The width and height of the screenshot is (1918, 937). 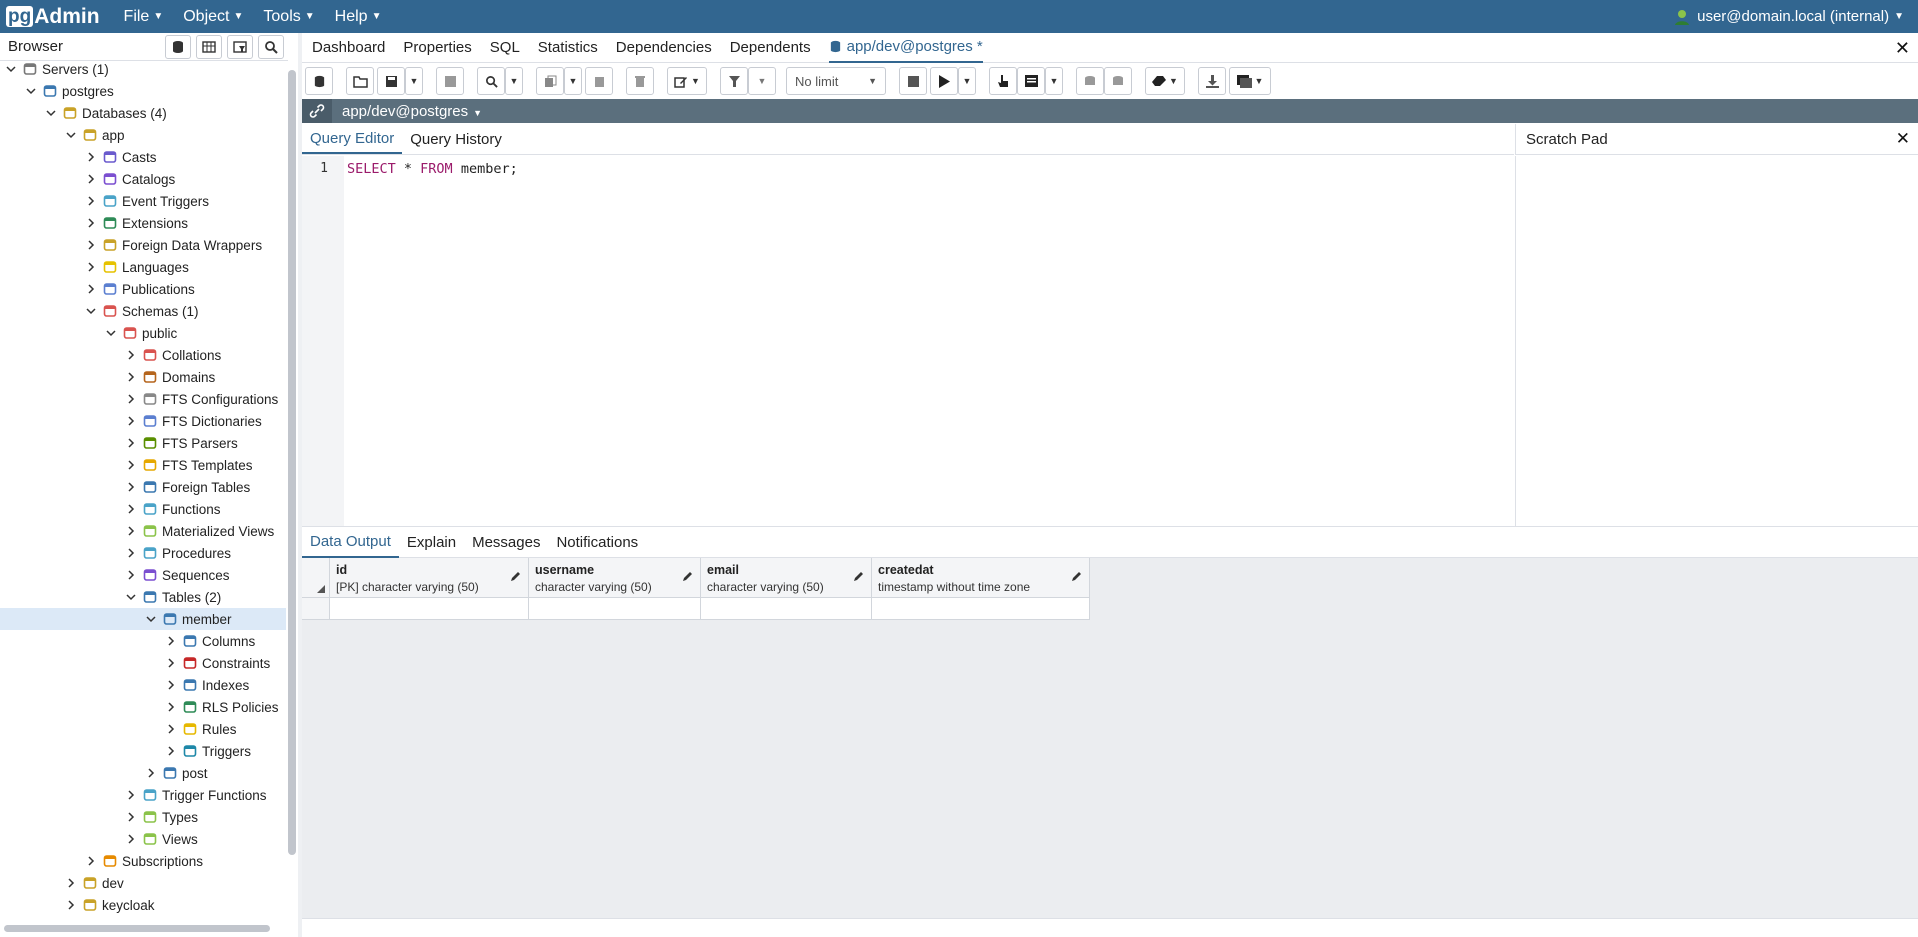 I want to click on tree-node-fts-templates: FTS Templates, so click(x=188, y=465).